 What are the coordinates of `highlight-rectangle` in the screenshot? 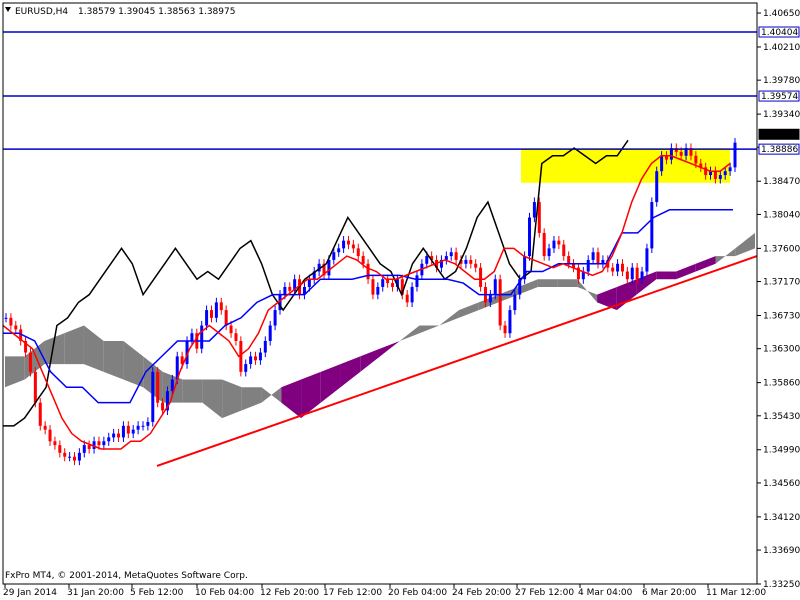 It's located at (625, 165).